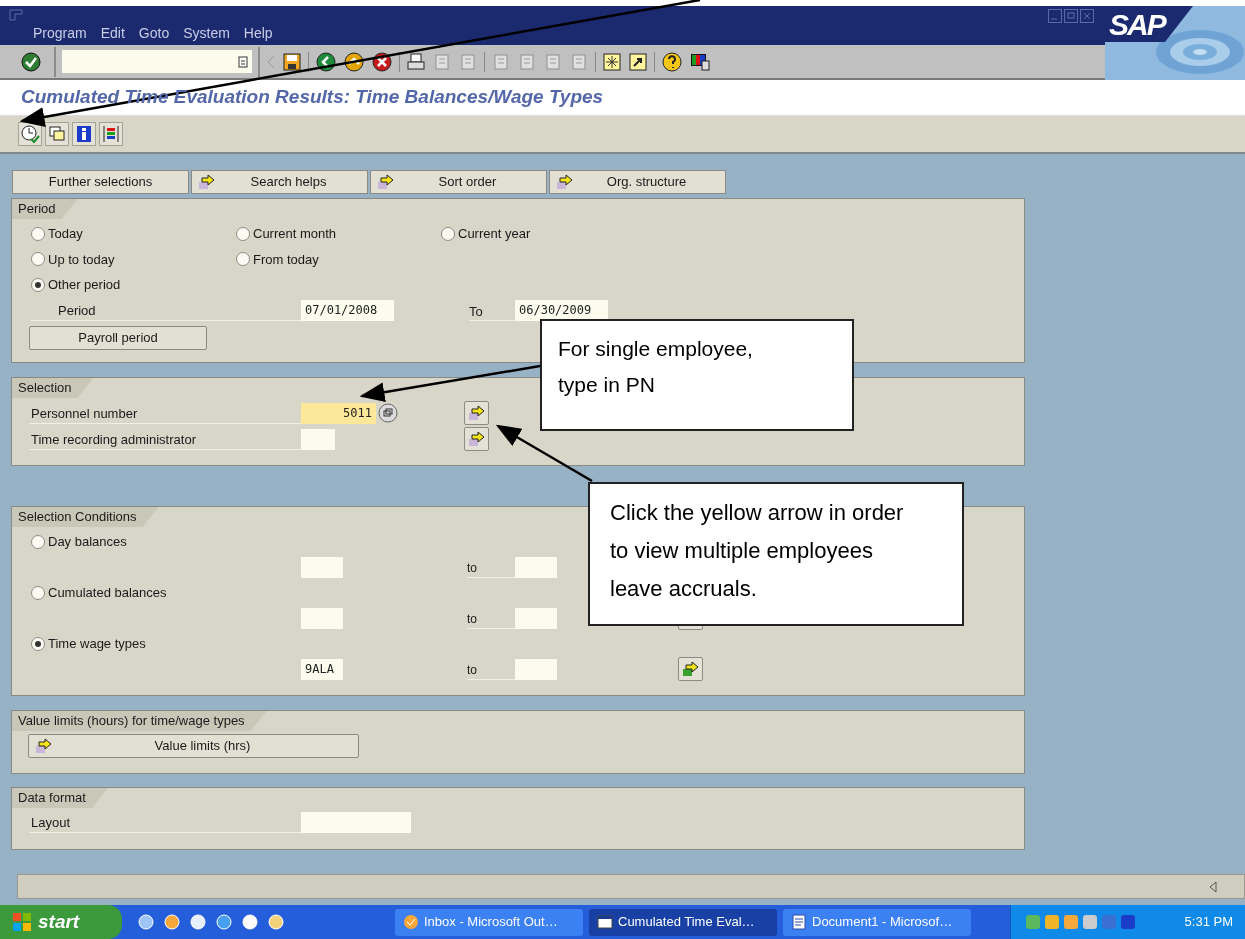 The image size is (1245, 939). I want to click on radio-label: Day balances, so click(87, 542).